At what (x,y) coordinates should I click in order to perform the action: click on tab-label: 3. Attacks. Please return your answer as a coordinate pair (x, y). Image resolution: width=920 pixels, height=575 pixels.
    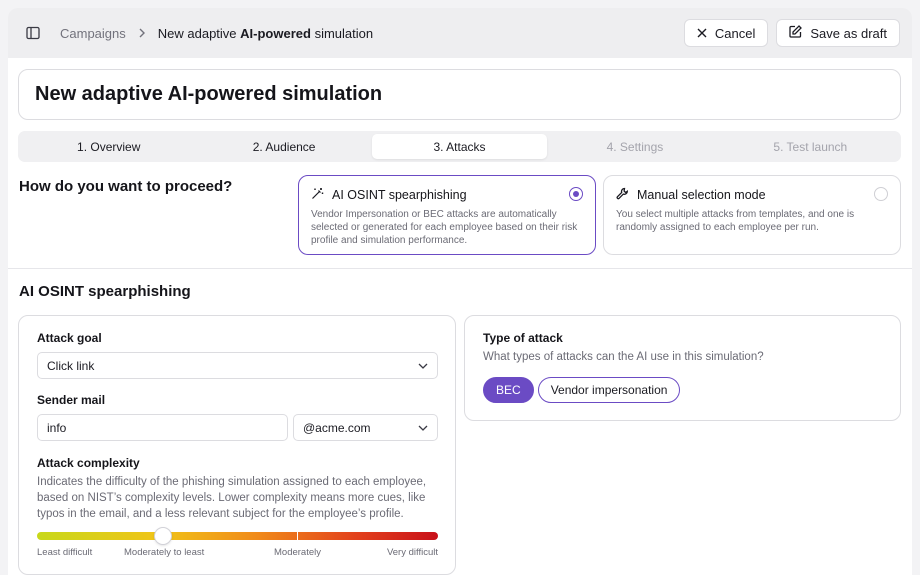
    Looking at the image, I should click on (459, 146).